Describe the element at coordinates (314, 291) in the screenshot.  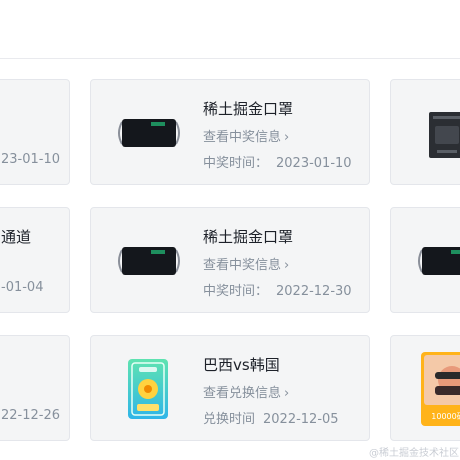
I see `prize-date: 2022-12-30` at that location.